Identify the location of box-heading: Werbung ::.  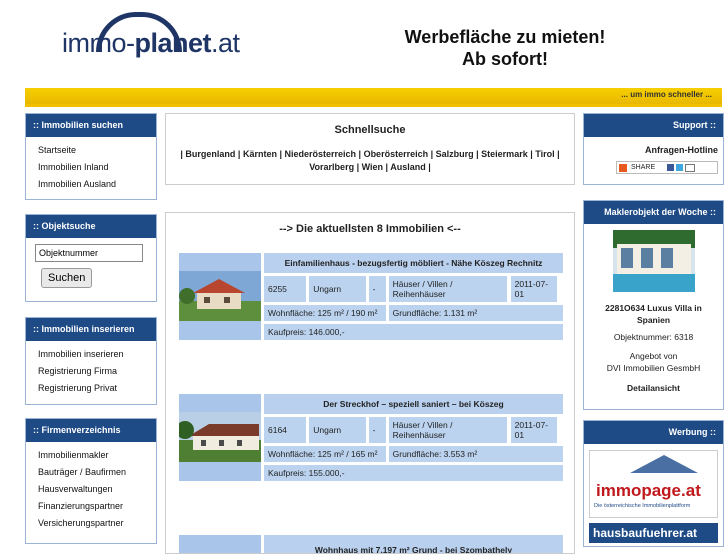
(653, 432).